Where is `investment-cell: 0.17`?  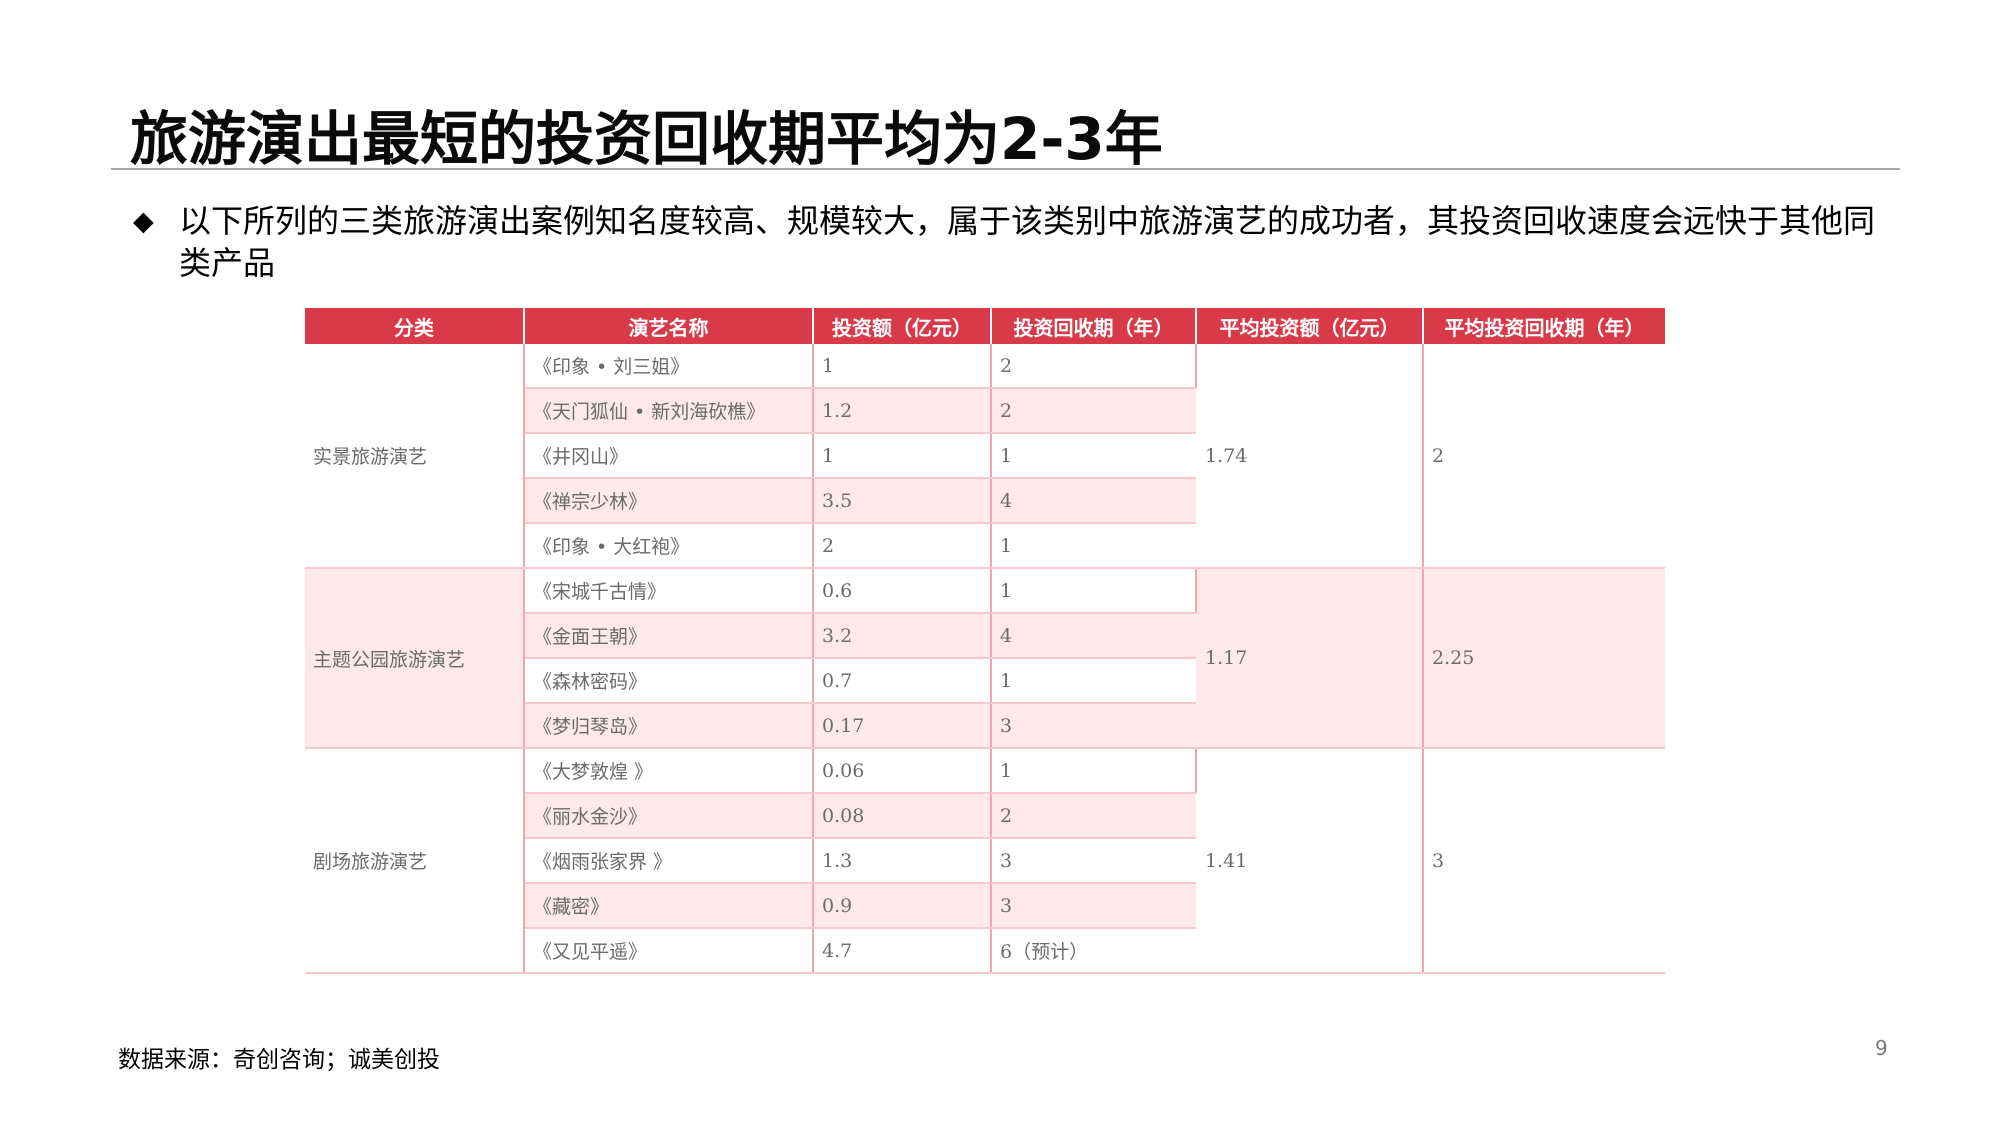 investment-cell: 0.17 is located at coordinates (902, 726).